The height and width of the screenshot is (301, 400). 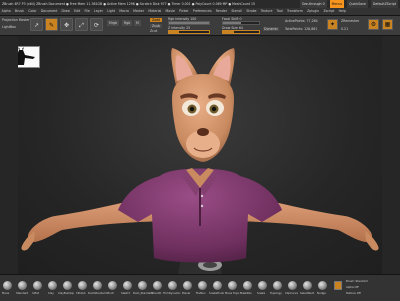 I want to click on zsub-button: Zsub, so click(x=156, y=26).